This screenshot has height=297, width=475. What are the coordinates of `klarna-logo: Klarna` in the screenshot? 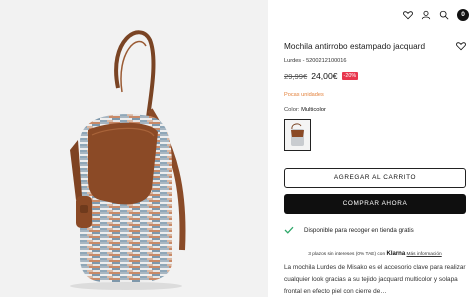 It's located at (396, 254).